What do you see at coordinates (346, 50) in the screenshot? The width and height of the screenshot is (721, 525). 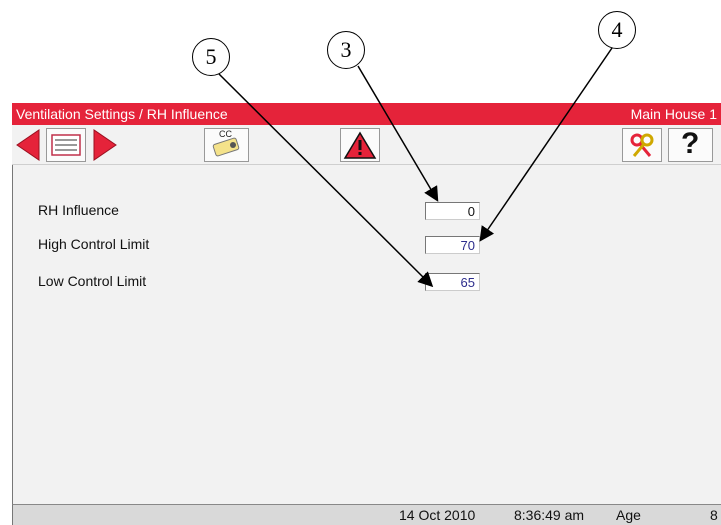 I see `callout-3: 3` at bounding box center [346, 50].